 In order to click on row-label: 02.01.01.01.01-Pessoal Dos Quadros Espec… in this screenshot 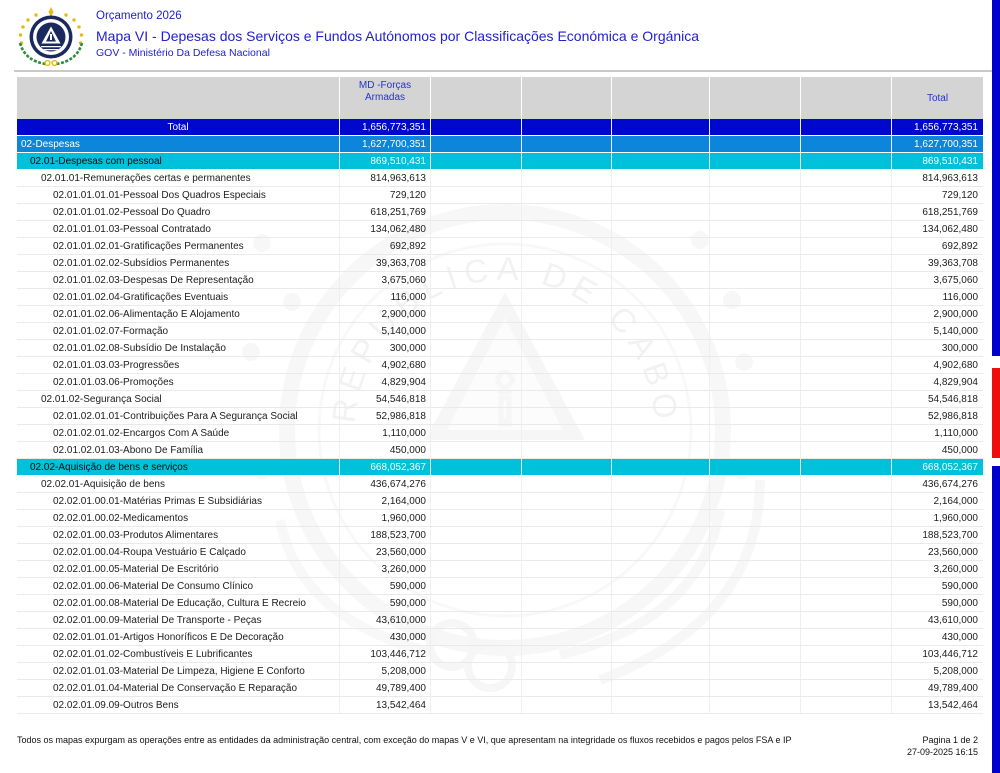, I will do `click(178, 195)`.